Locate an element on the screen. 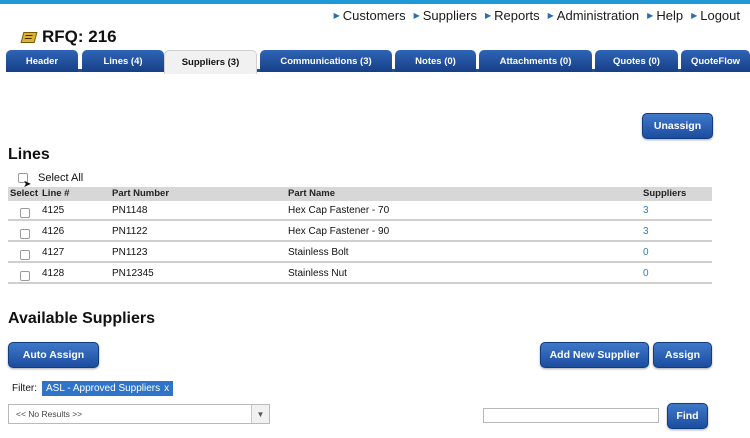  tab-communications: Communications (3) is located at coordinates (326, 61).